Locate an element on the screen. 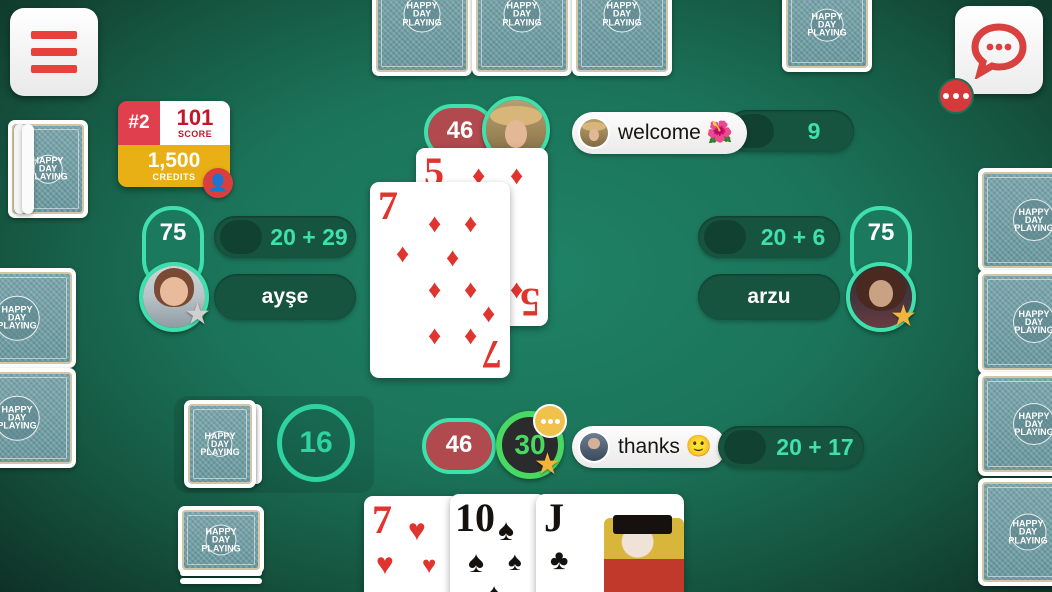 The height and width of the screenshot is (592, 1052). hand-card: 10 ♠ ♠ ♠ ♠ is located at coordinates (498, 543).